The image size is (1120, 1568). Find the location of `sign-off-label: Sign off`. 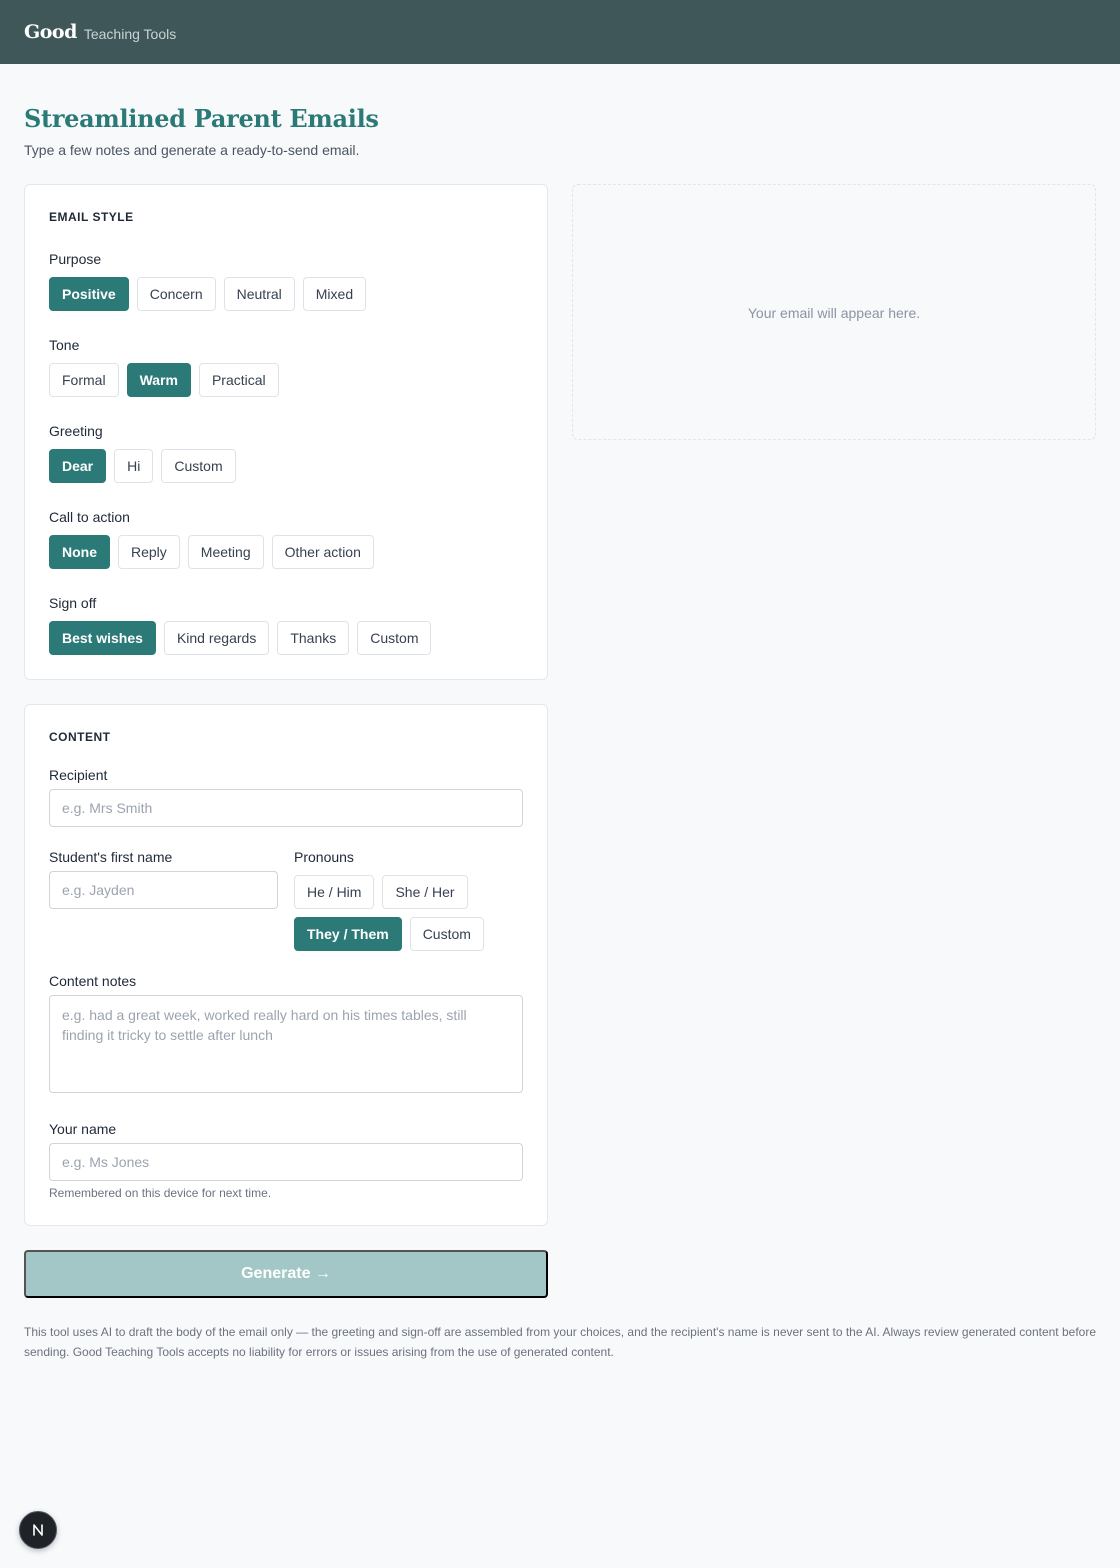

sign-off-label: Sign off is located at coordinates (73, 603).